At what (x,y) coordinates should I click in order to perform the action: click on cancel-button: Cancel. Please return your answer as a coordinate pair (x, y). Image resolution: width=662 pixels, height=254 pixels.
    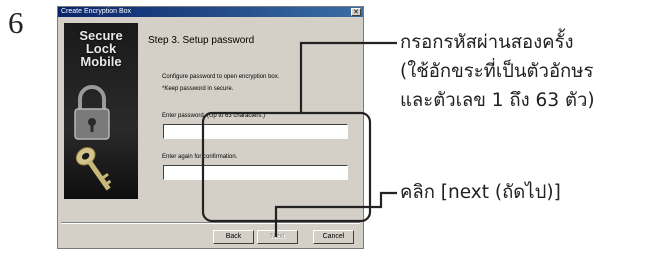
    Looking at the image, I should click on (333, 237).